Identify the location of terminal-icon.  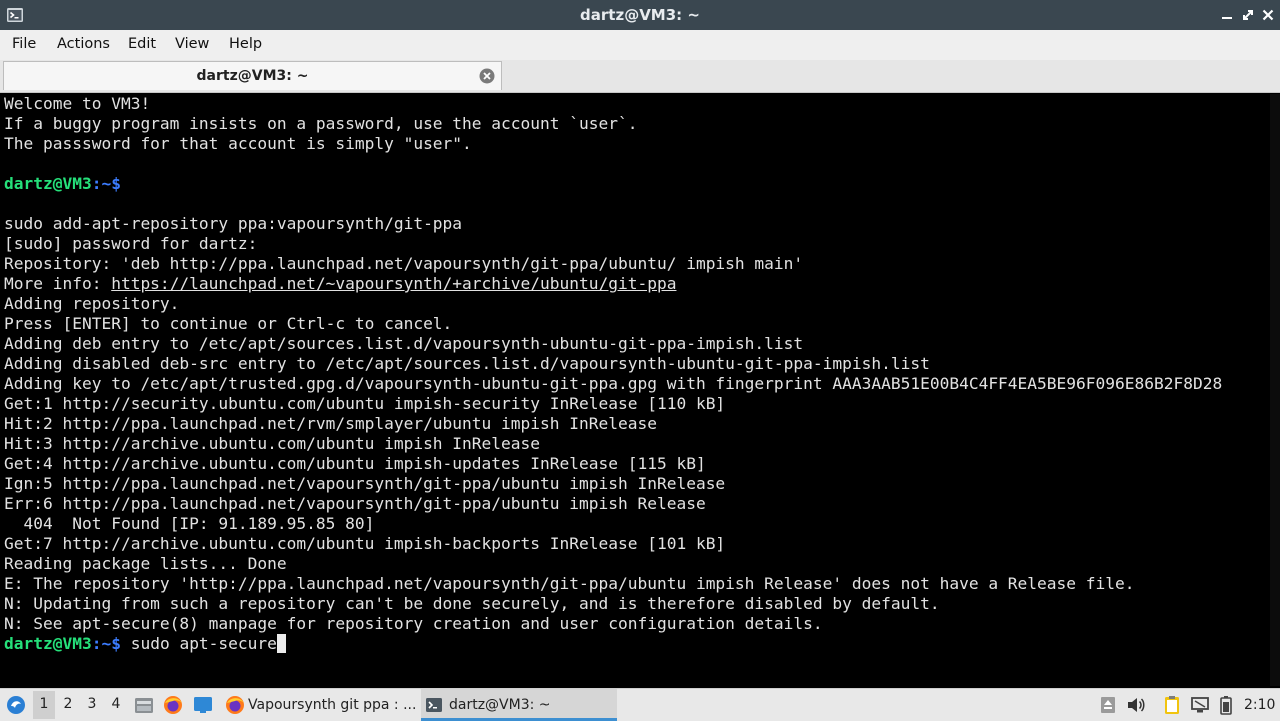
(434, 705).